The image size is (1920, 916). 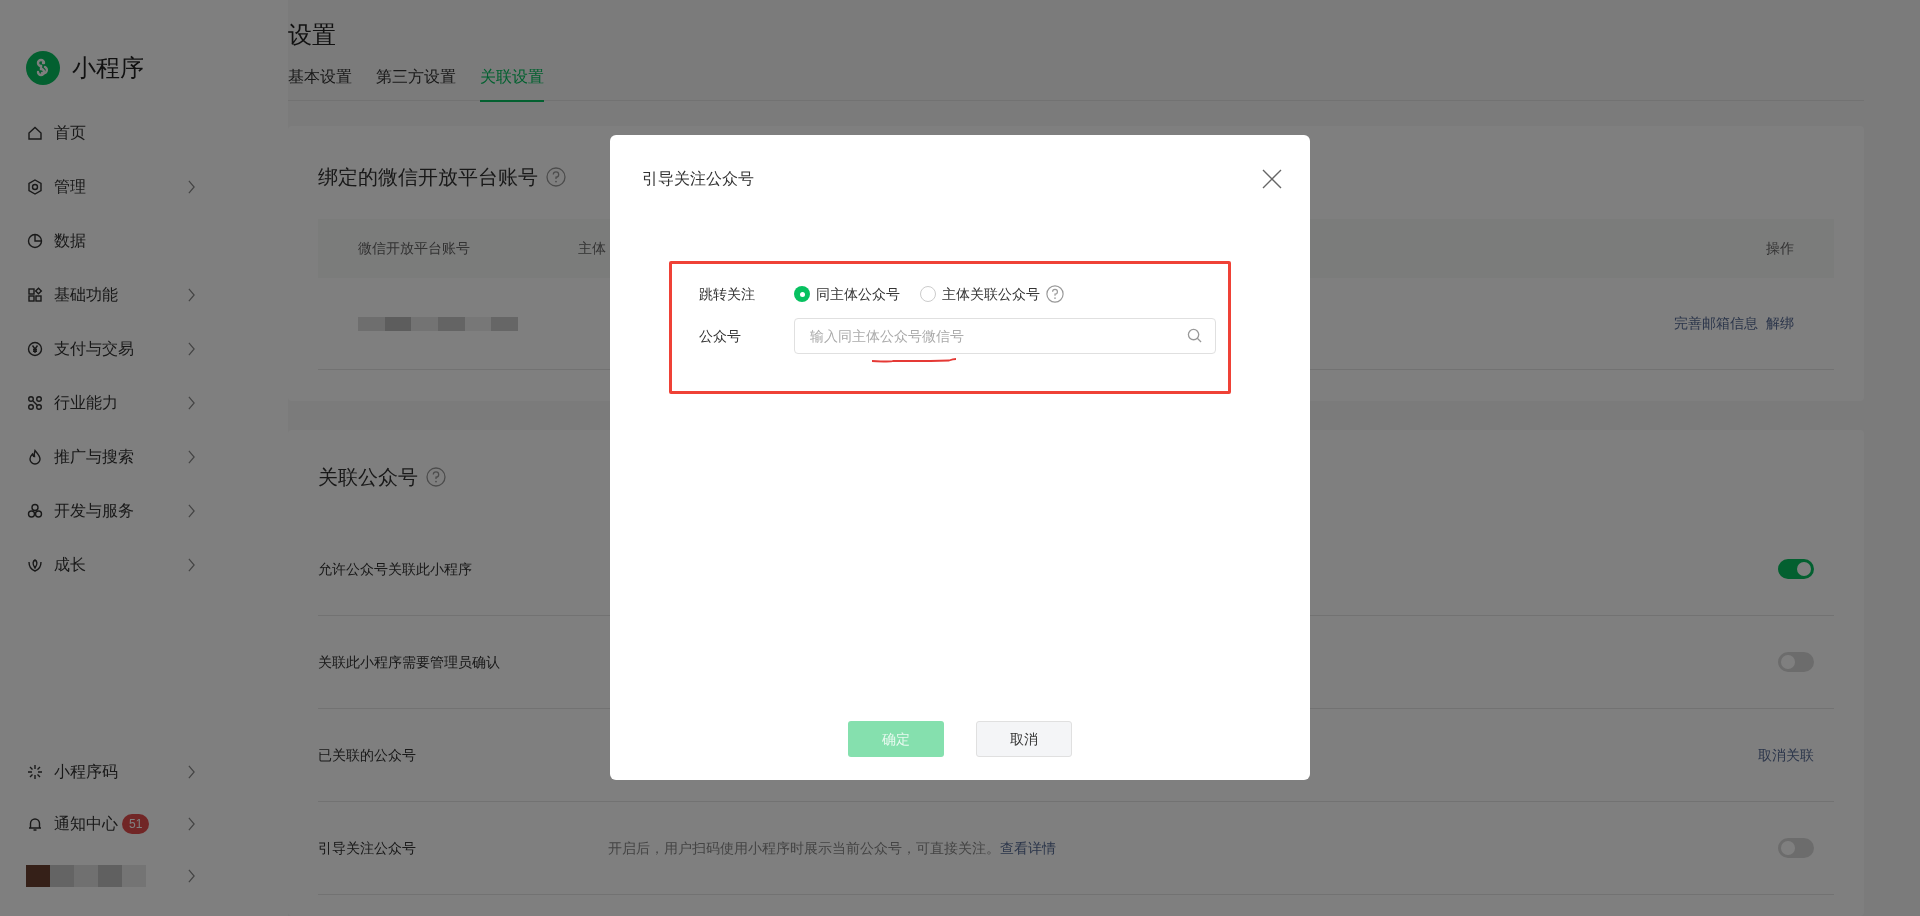 I want to click on sparkle-icon, so click(x=35, y=772).